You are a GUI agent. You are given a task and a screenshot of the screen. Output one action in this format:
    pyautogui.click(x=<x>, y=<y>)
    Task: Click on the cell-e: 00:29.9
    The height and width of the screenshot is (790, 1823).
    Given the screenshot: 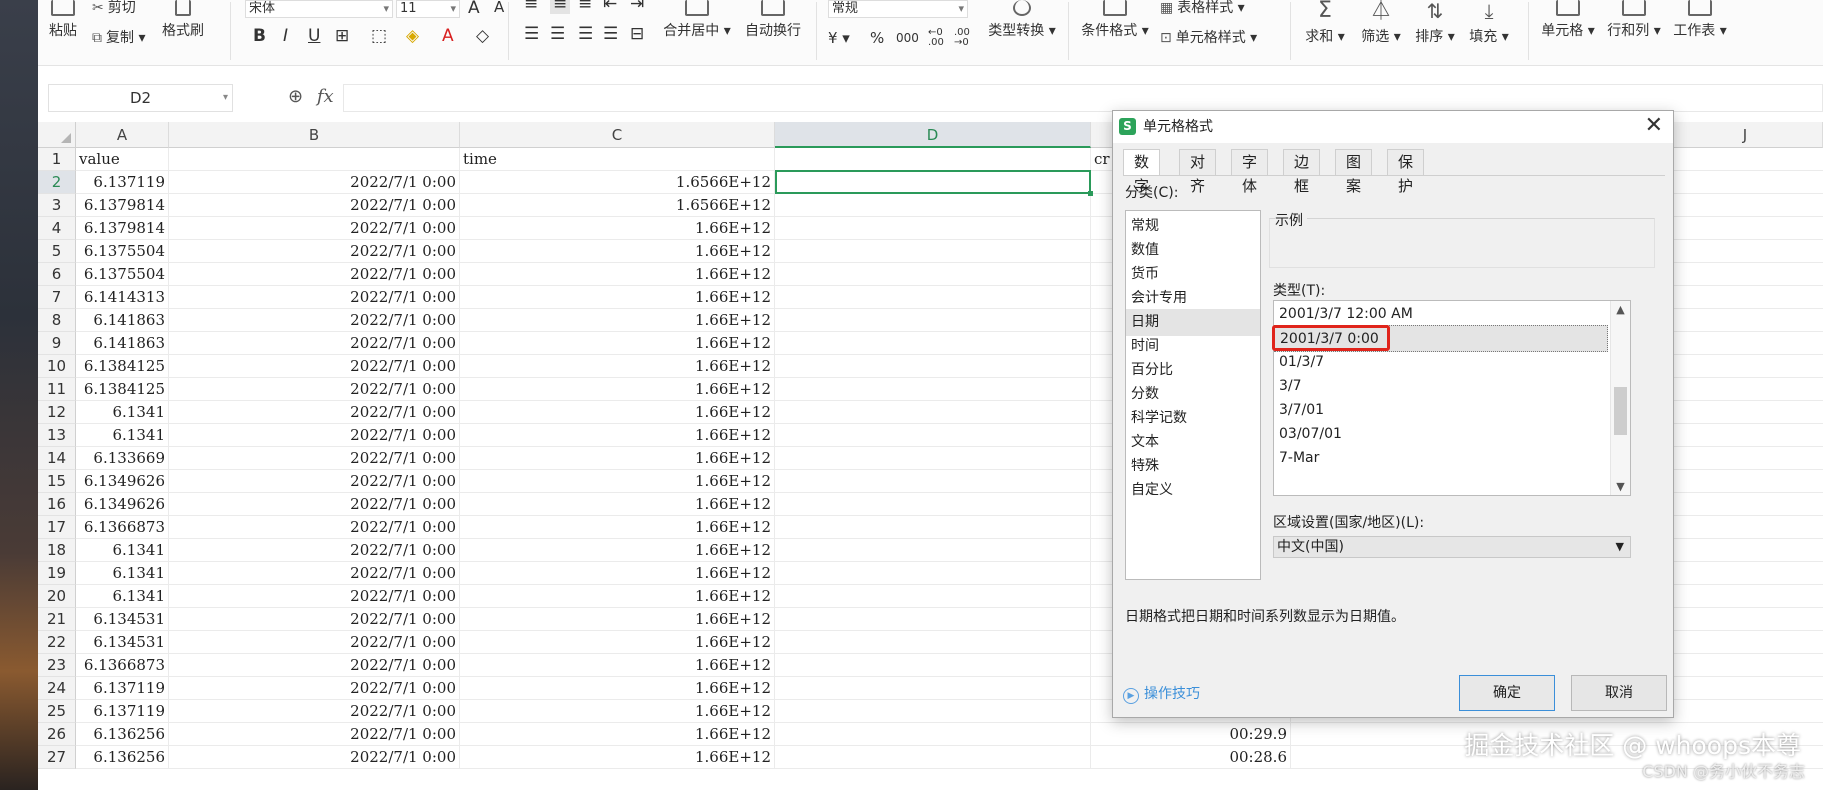 What is the action you would take?
    pyautogui.click(x=1191, y=734)
    